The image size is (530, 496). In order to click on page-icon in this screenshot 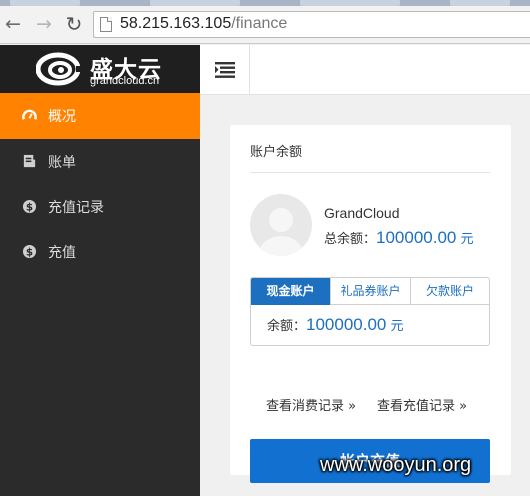, I will do `click(106, 24)`.